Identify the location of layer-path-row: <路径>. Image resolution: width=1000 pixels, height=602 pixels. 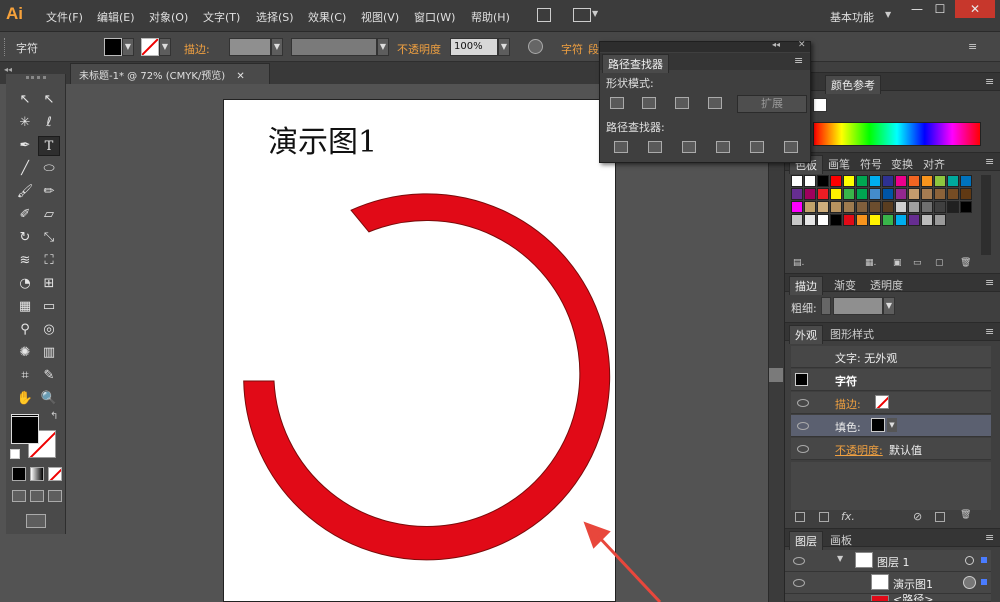
(888, 598).